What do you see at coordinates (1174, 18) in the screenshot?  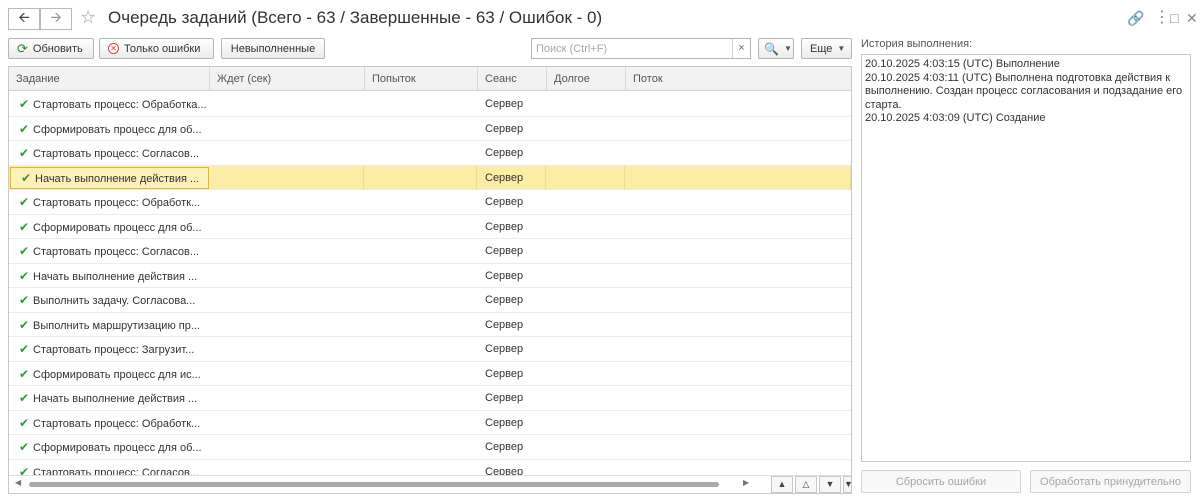 I see `maximize-icon: □` at bounding box center [1174, 18].